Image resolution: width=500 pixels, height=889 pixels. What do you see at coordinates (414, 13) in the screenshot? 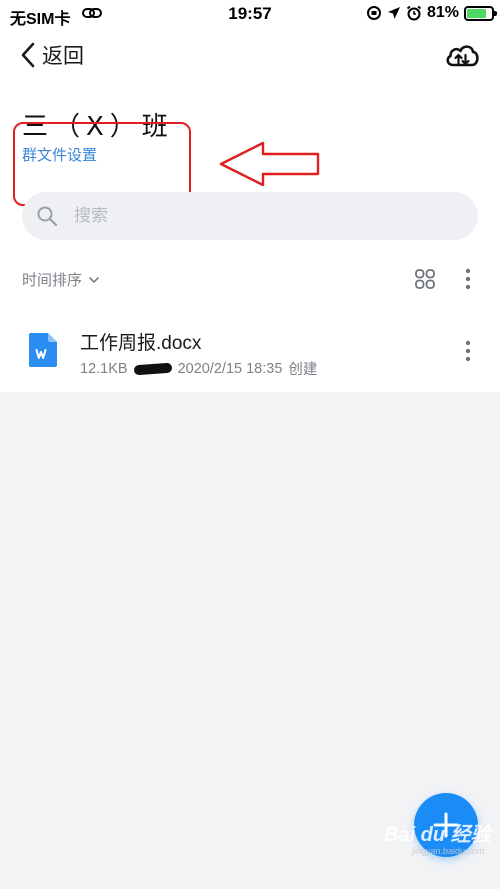
I see `alarm-icon` at bounding box center [414, 13].